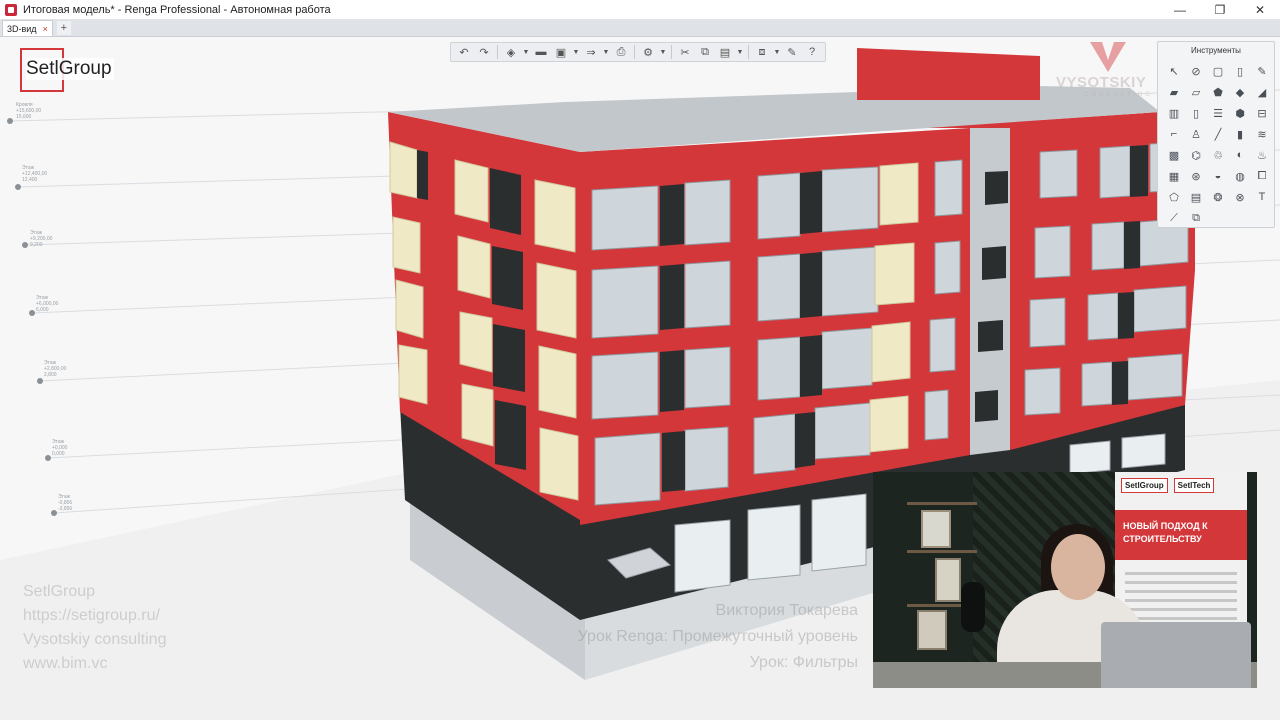 The image size is (1280, 720). What do you see at coordinates (1196, 197) in the screenshot?
I see `grid-tool-icon: ▤` at bounding box center [1196, 197].